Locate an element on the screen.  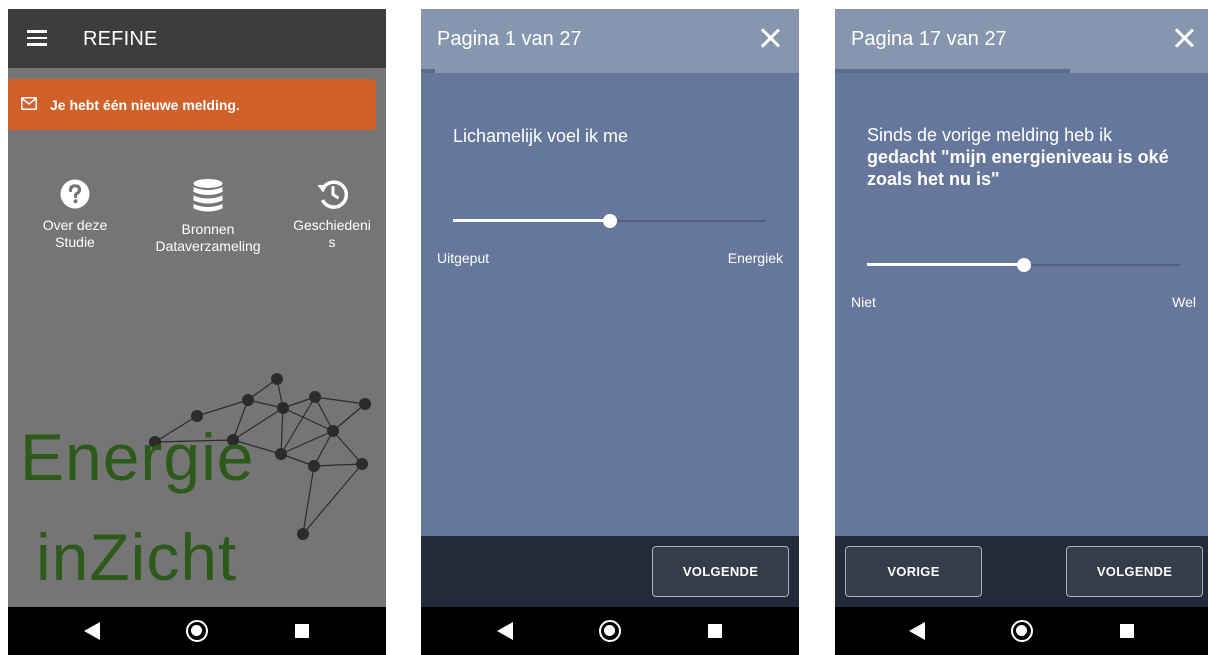
app-title: REFINE is located at coordinates (120, 39).